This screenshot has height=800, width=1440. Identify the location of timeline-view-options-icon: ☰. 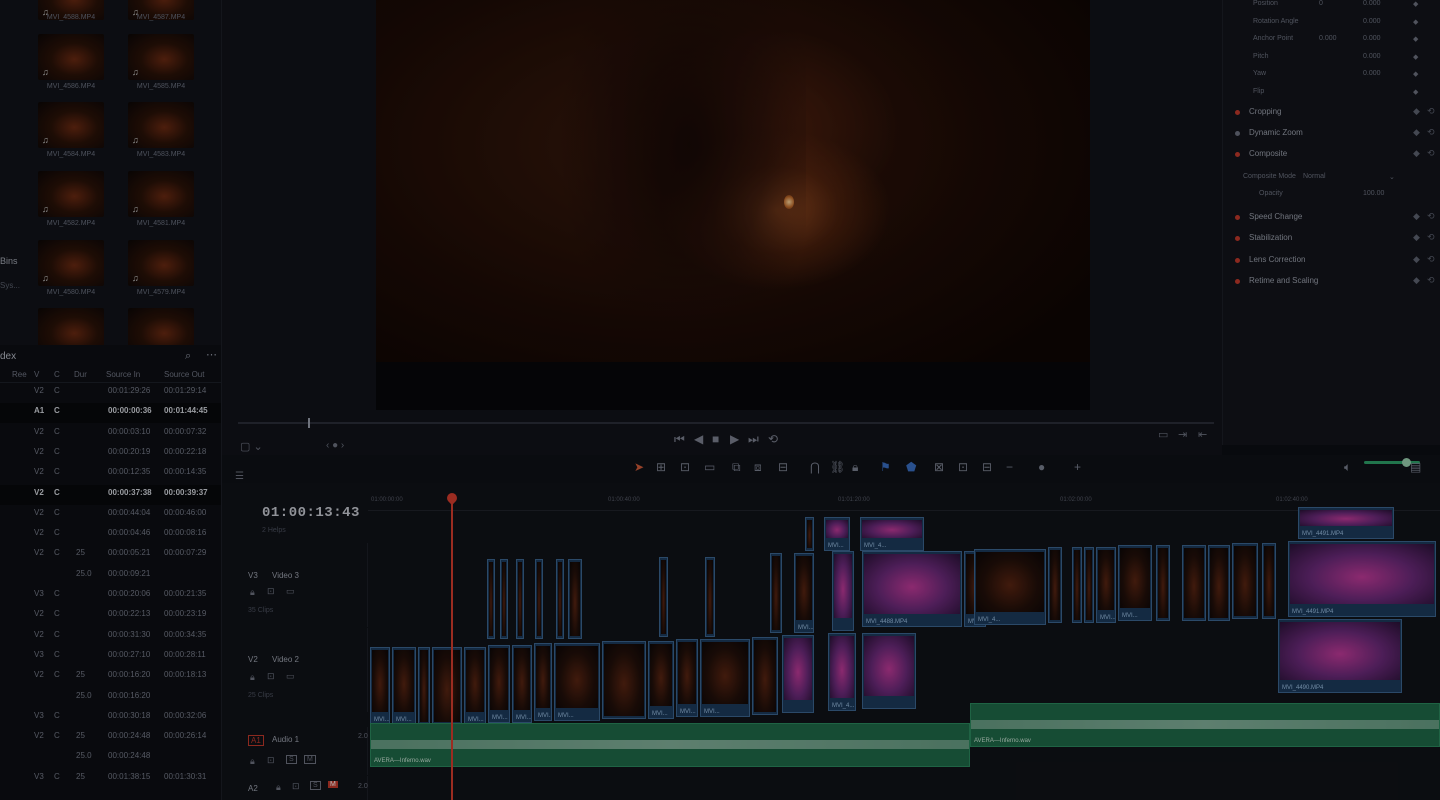
(239, 476).